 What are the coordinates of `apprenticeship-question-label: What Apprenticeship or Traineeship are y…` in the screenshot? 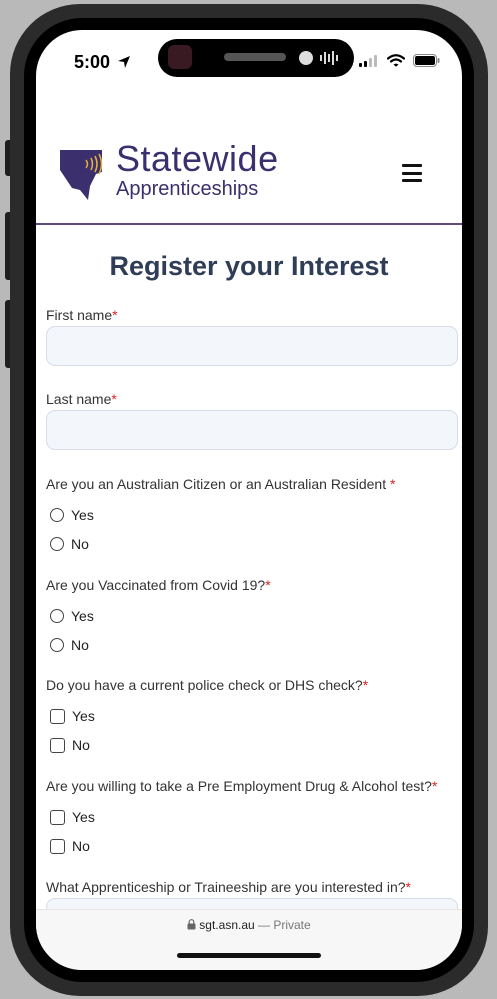 It's located at (228, 887).